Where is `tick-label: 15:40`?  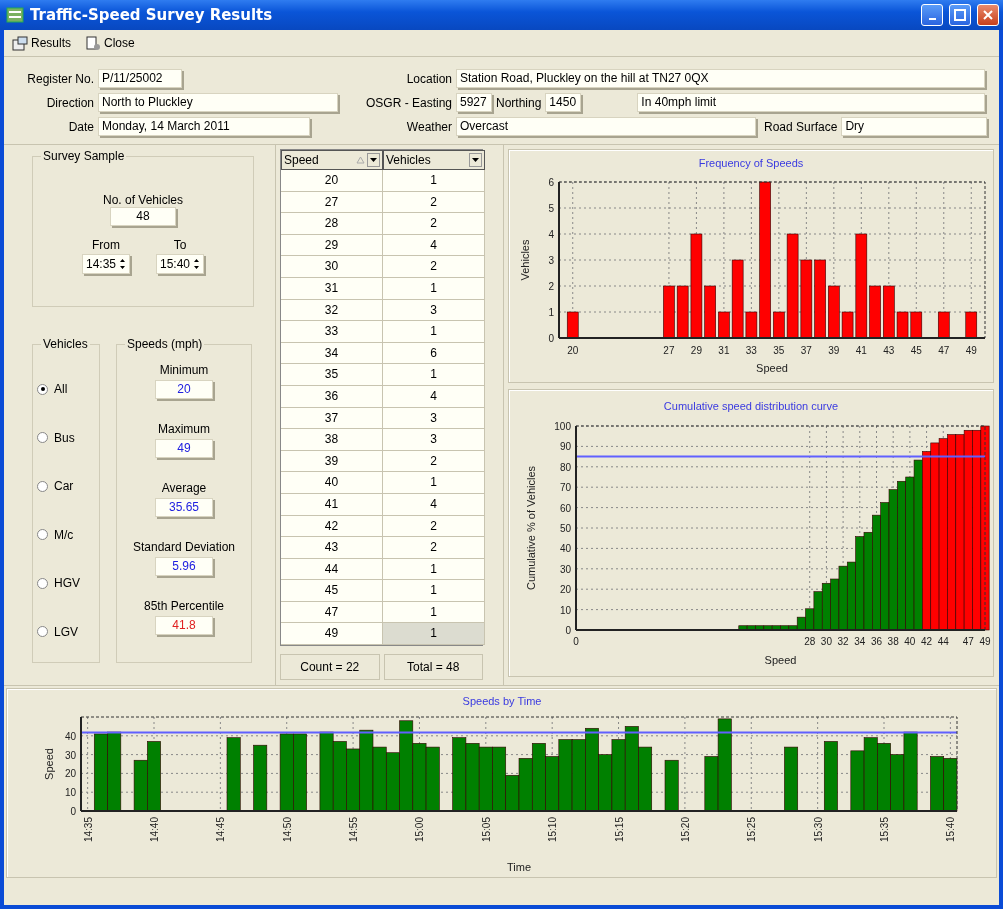
tick-label: 15:40 is located at coordinates (951, 830).